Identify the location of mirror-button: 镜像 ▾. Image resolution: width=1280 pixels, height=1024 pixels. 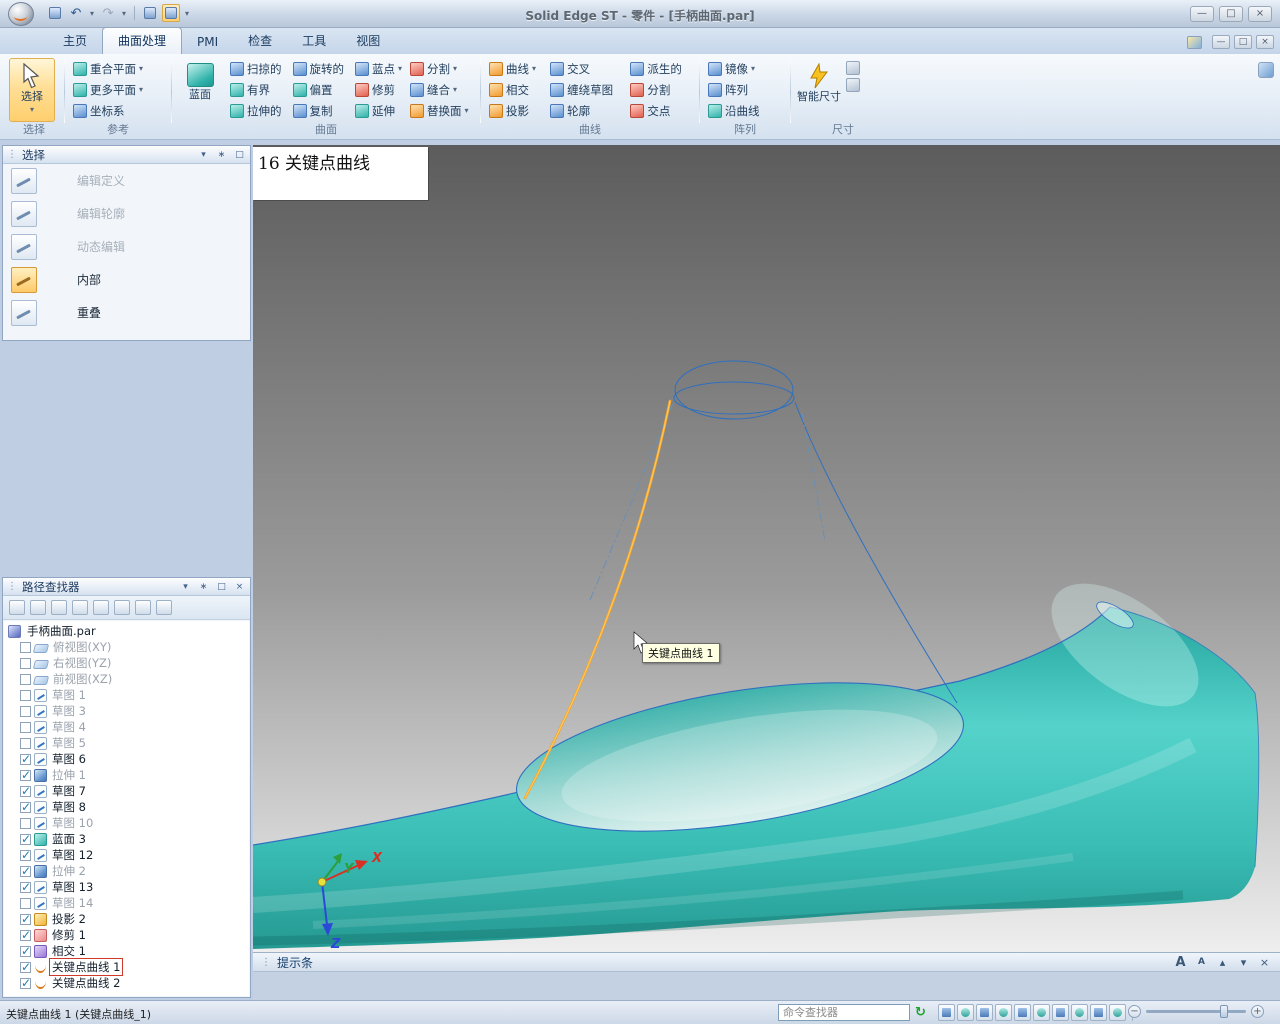
(745, 68).